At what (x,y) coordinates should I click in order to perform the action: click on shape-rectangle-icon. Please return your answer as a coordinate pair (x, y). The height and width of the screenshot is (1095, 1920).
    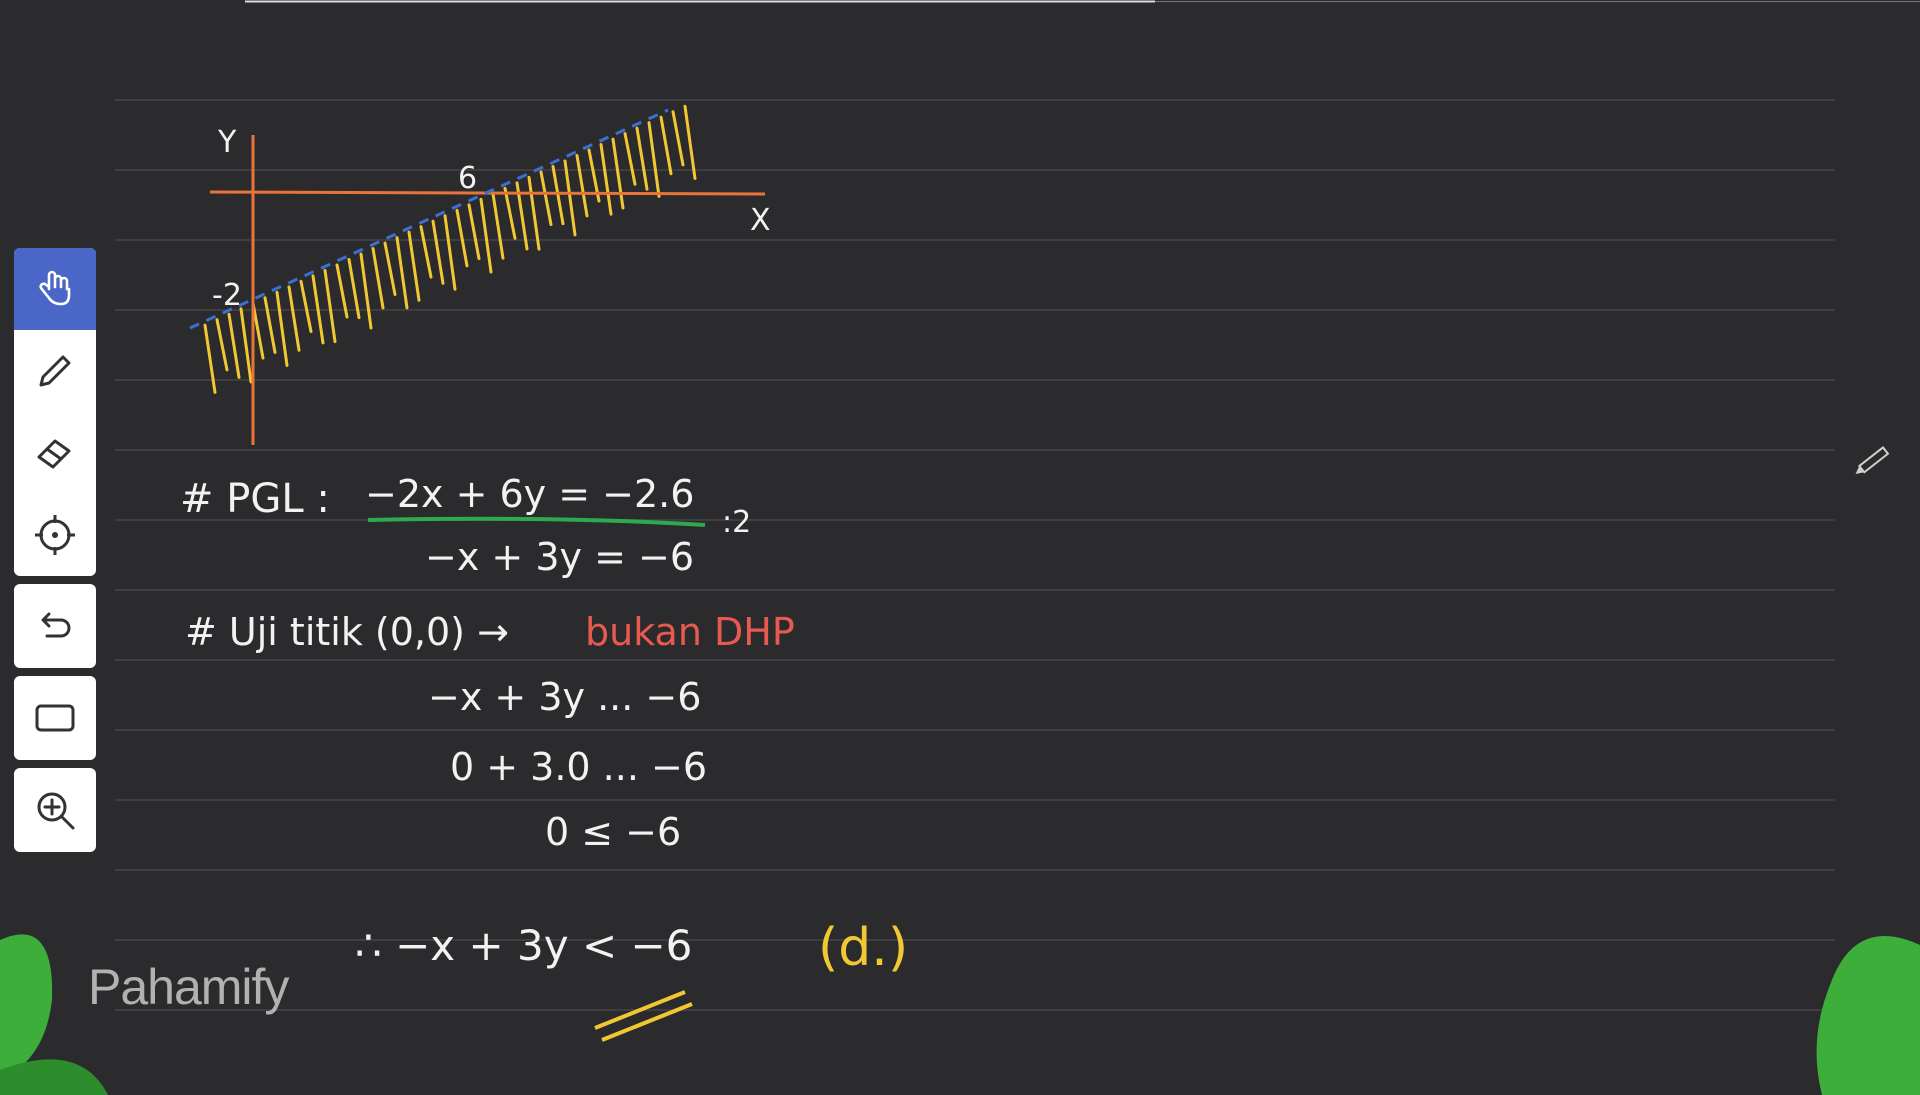
    Looking at the image, I should click on (55, 718).